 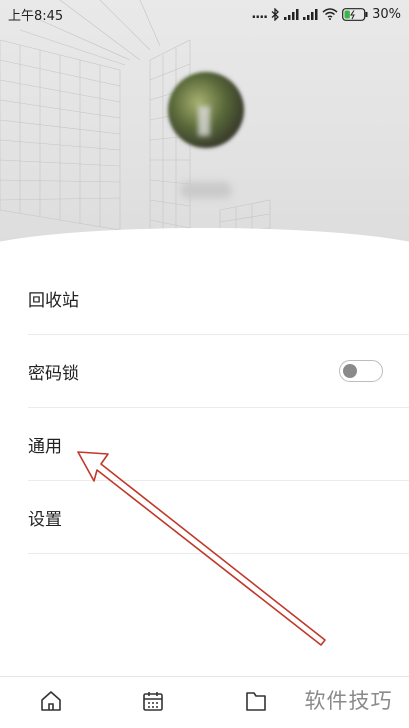 I want to click on menu-item-general: 通用, so click(x=218, y=444).